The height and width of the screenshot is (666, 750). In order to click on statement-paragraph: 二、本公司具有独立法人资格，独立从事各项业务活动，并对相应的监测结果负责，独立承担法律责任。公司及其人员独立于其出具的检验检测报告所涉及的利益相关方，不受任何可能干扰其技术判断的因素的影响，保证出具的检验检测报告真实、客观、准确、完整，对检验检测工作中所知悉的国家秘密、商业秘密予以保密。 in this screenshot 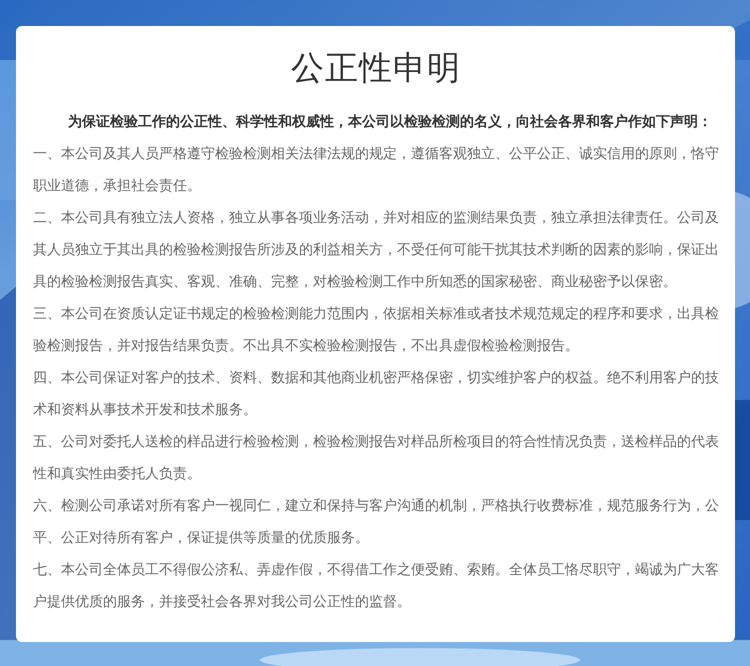, I will do `click(376, 250)`.